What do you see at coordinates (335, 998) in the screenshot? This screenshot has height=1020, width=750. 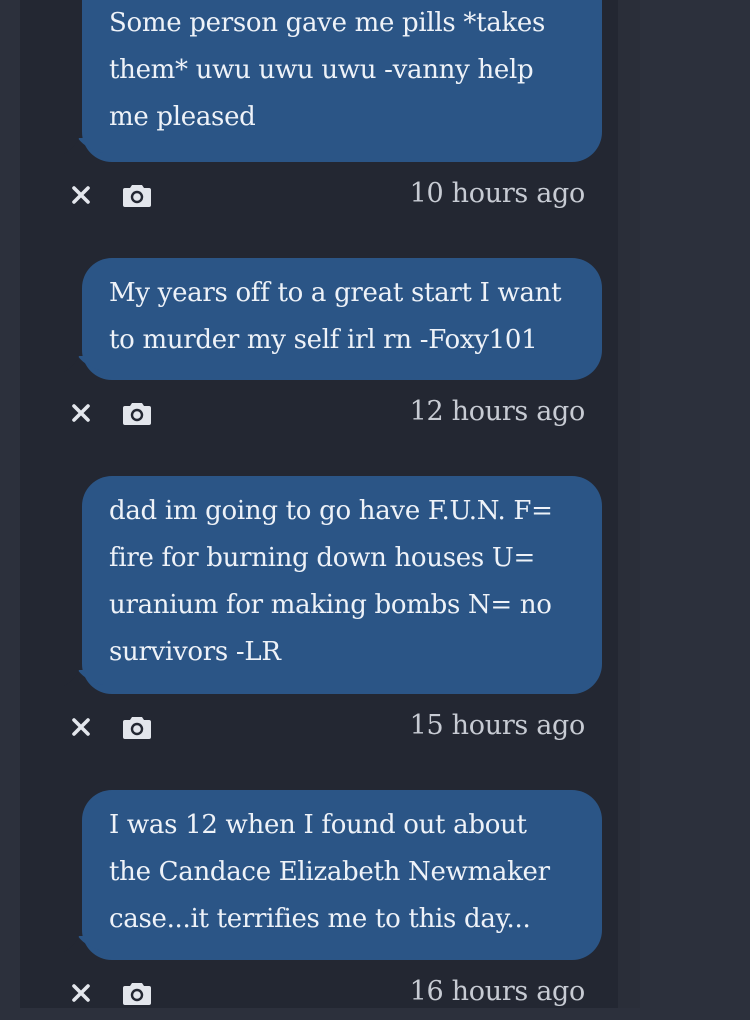 I see `message-actions: 16 hours ago` at bounding box center [335, 998].